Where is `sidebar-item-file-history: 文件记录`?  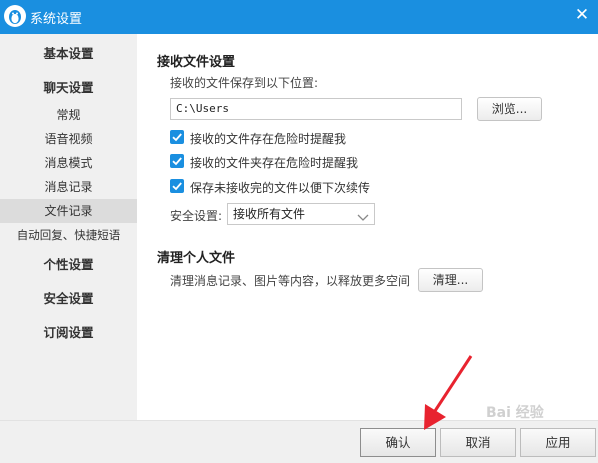
sidebar-item-file-history: 文件记录 is located at coordinates (68, 211).